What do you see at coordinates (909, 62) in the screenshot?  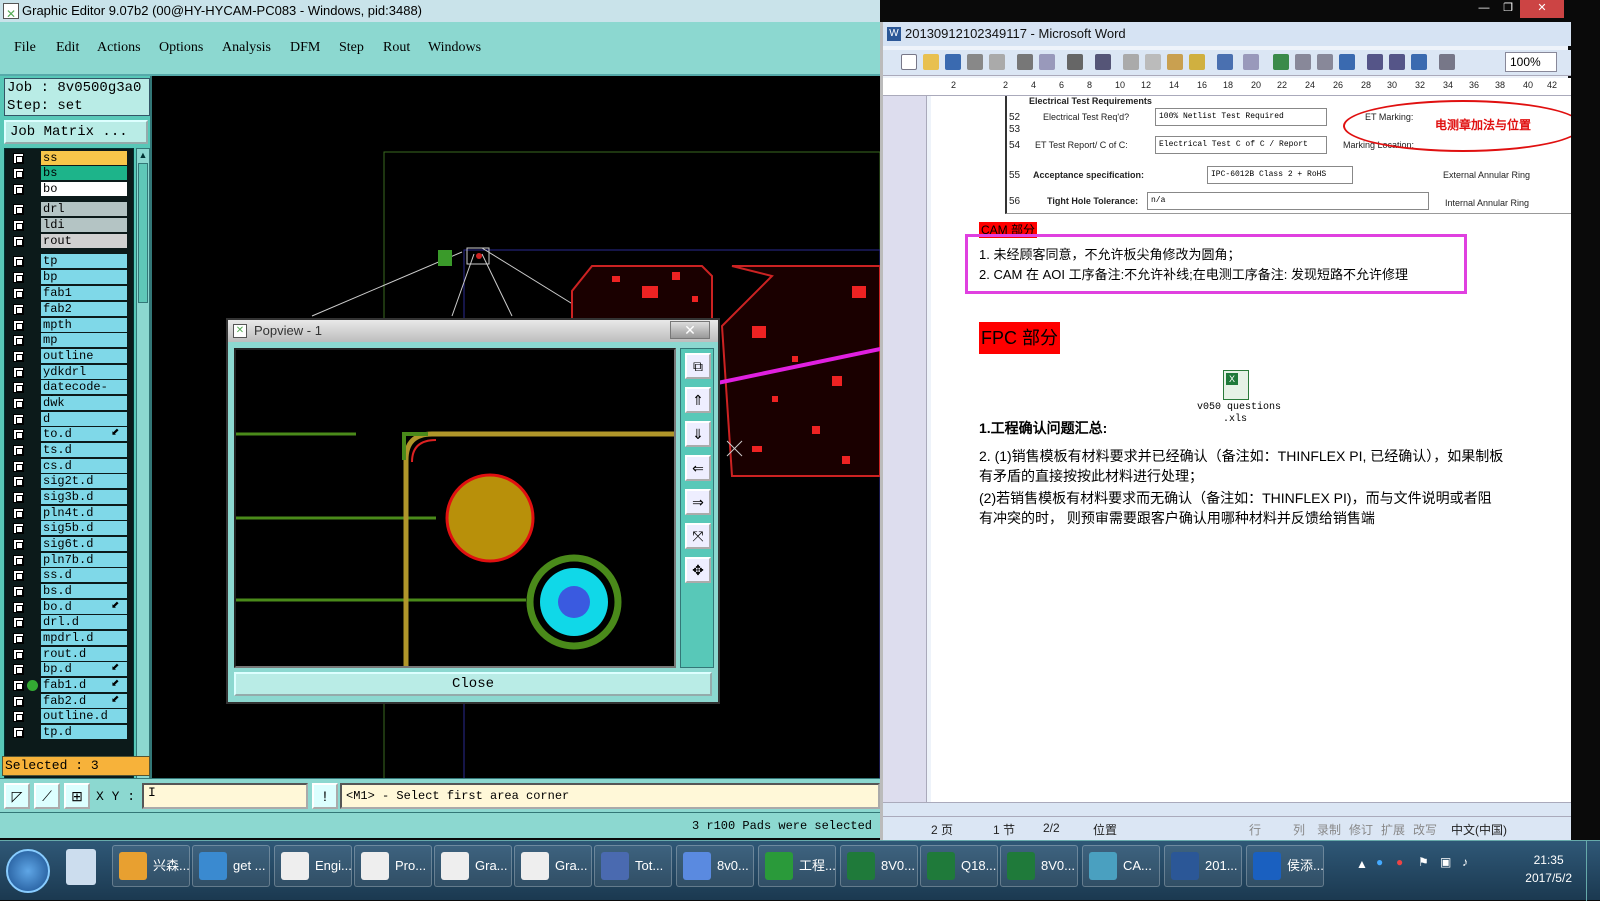 I see `new-doc-icon` at bounding box center [909, 62].